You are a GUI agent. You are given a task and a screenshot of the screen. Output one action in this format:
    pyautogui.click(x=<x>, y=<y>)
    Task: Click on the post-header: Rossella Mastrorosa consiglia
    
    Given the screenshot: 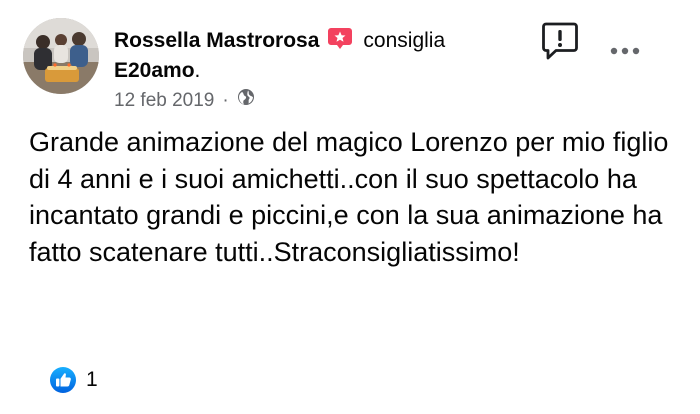 What is the action you would take?
    pyautogui.click(x=279, y=42)
    